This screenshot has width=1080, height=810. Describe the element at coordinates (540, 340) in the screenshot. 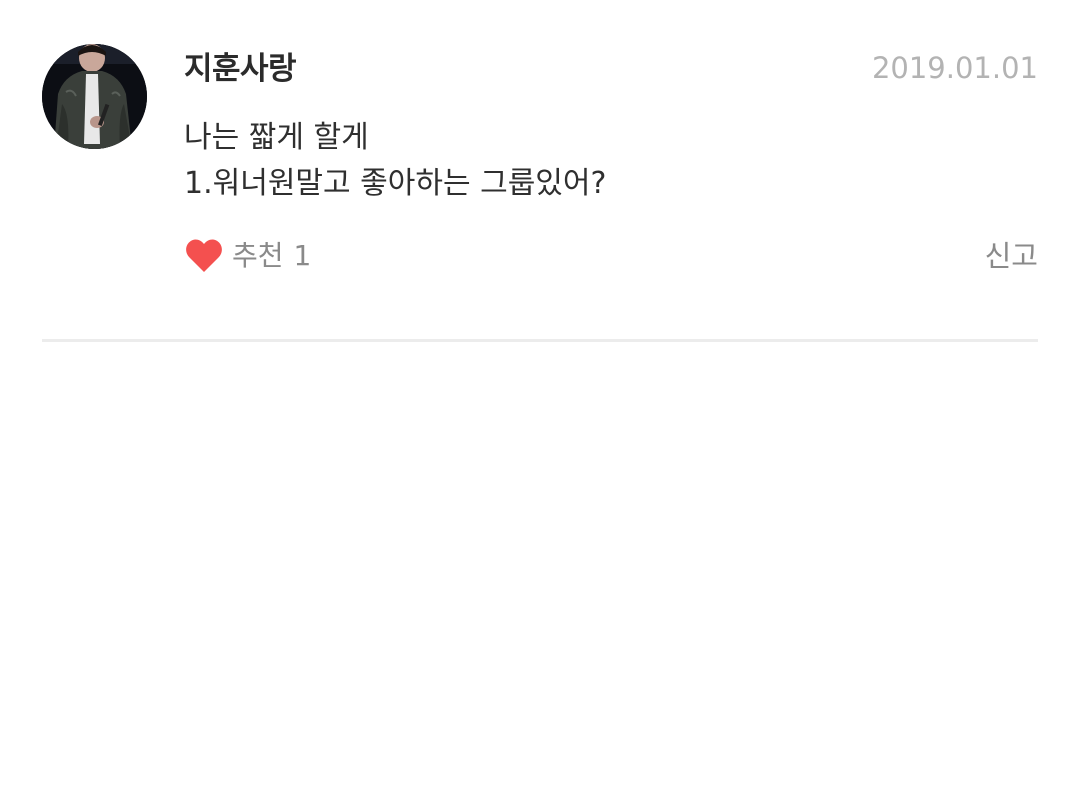

I see `divider` at that location.